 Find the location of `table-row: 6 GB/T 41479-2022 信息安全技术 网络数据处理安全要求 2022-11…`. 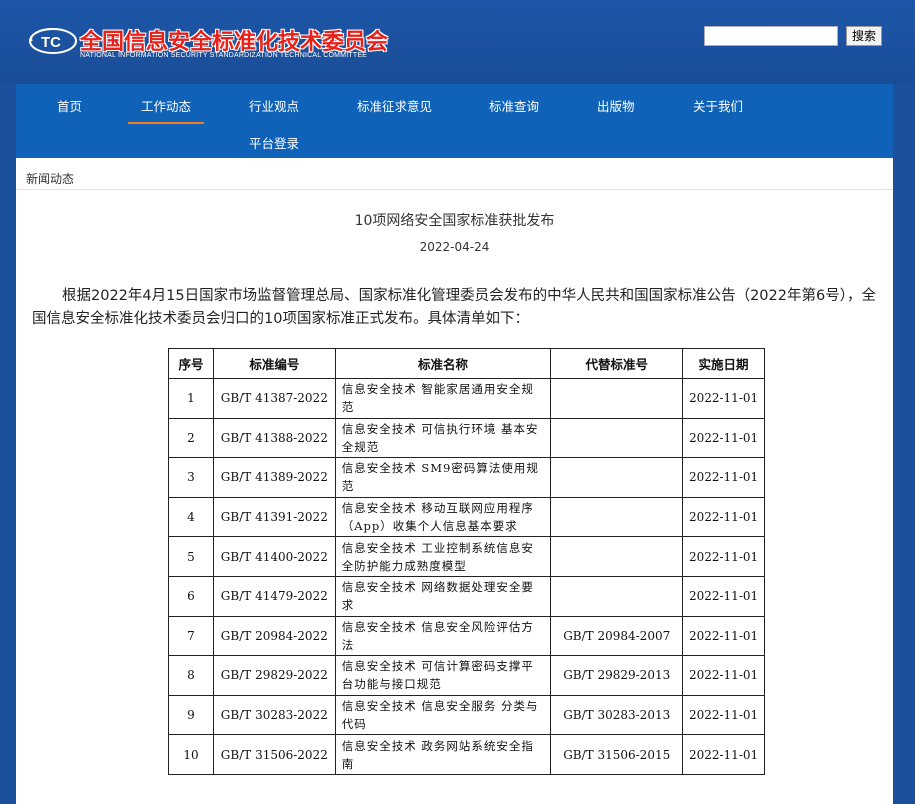

table-row: 6 GB/T 41479-2022 信息安全技术 网络数据处理安全要求 2022-11… is located at coordinates (466, 596).